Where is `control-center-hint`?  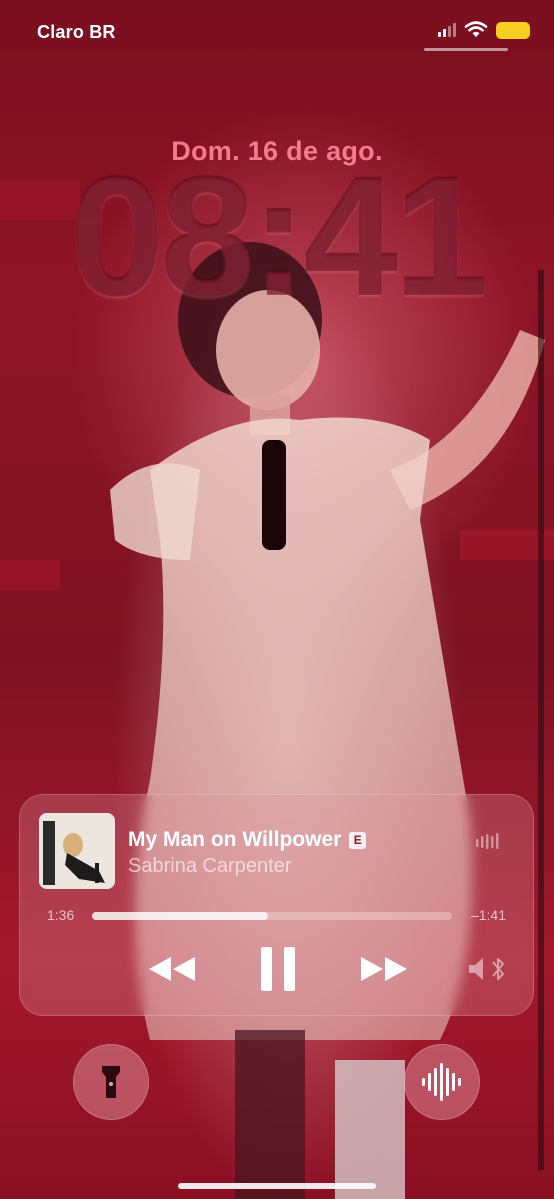
control-center-hint is located at coordinates (466, 49).